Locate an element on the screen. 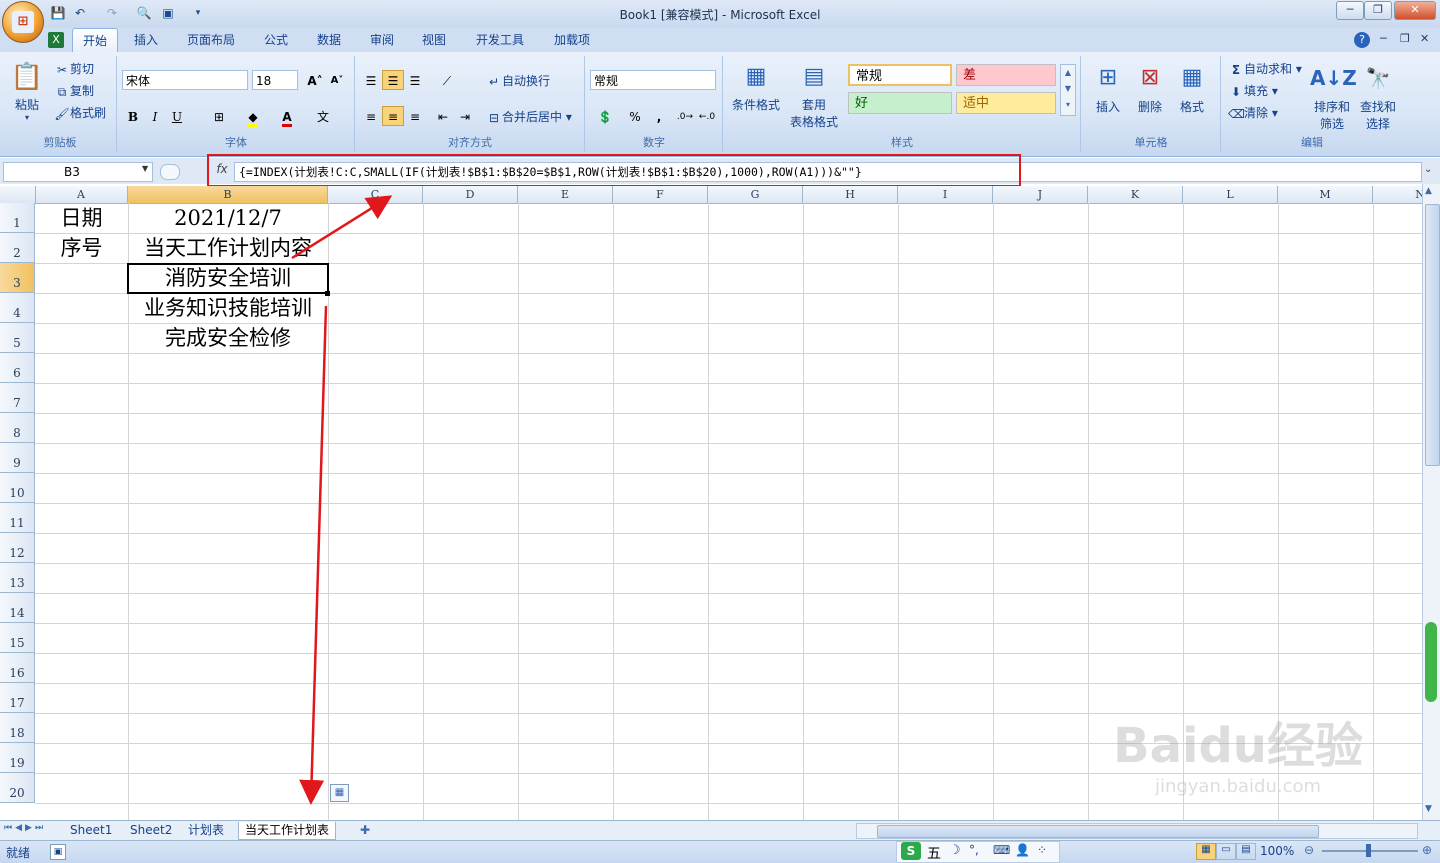  maximize-button: ❐ is located at coordinates (1378, 10).